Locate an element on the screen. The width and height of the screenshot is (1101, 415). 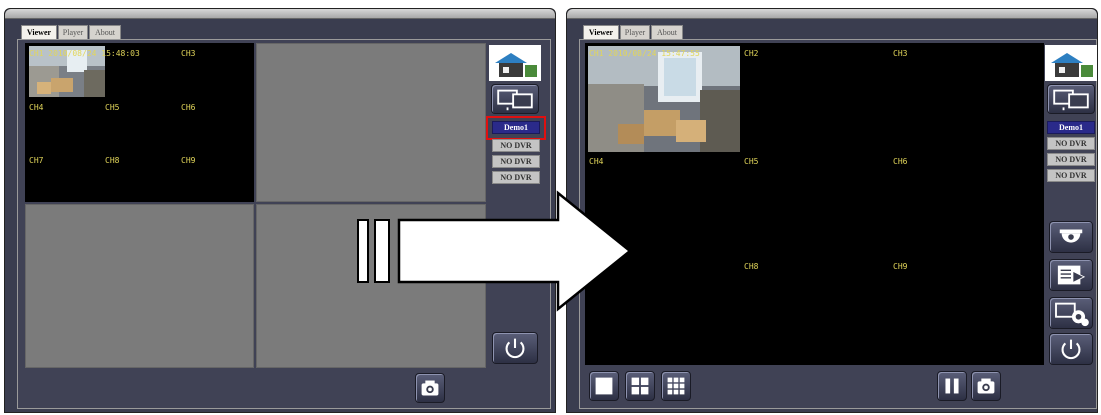
empty-view-bottom-left is located at coordinates (139, 286).